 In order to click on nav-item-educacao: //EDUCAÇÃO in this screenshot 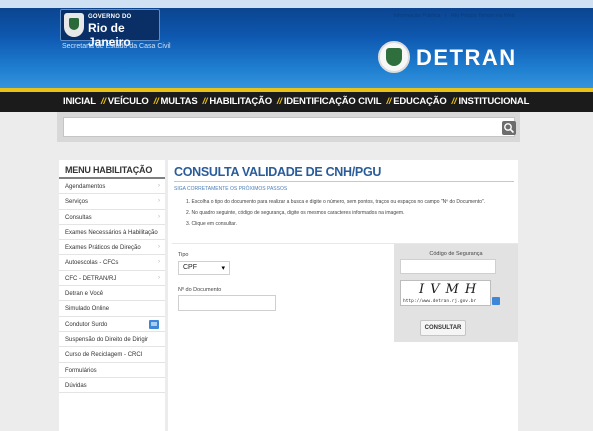, I will do `click(416, 101)`.